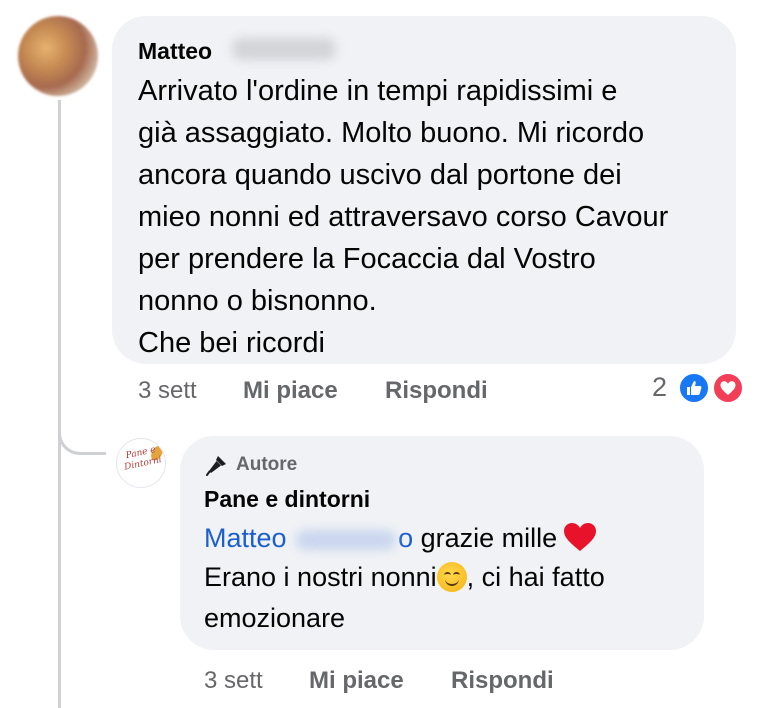 The width and height of the screenshot is (758, 708). What do you see at coordinates (267, 464) in the screenshot?
I see `author-badge-label: Autore` at bounding box center [267, 464].